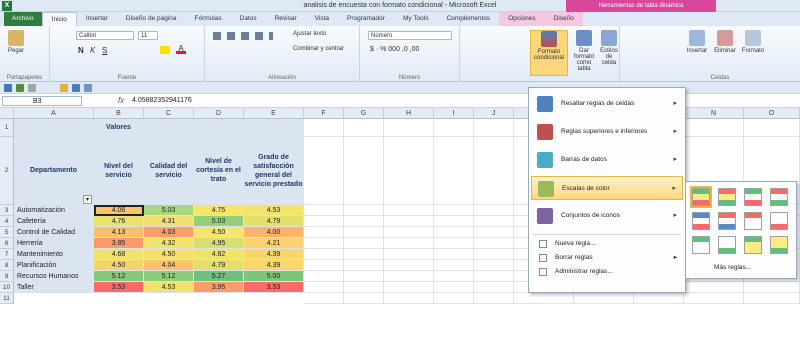 This screenshot has width=800, height=353. What do you see at coordinates (54, 221) in the screenshot?
I see `department-cell: Cafetería` at bounding box center [54, 221].